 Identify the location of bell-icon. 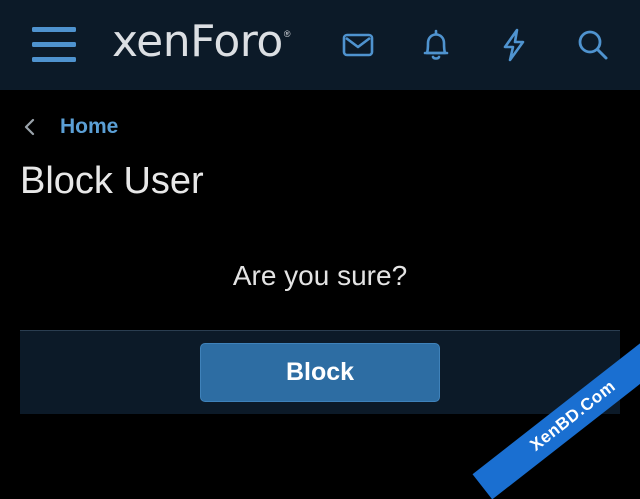
(436, 44).